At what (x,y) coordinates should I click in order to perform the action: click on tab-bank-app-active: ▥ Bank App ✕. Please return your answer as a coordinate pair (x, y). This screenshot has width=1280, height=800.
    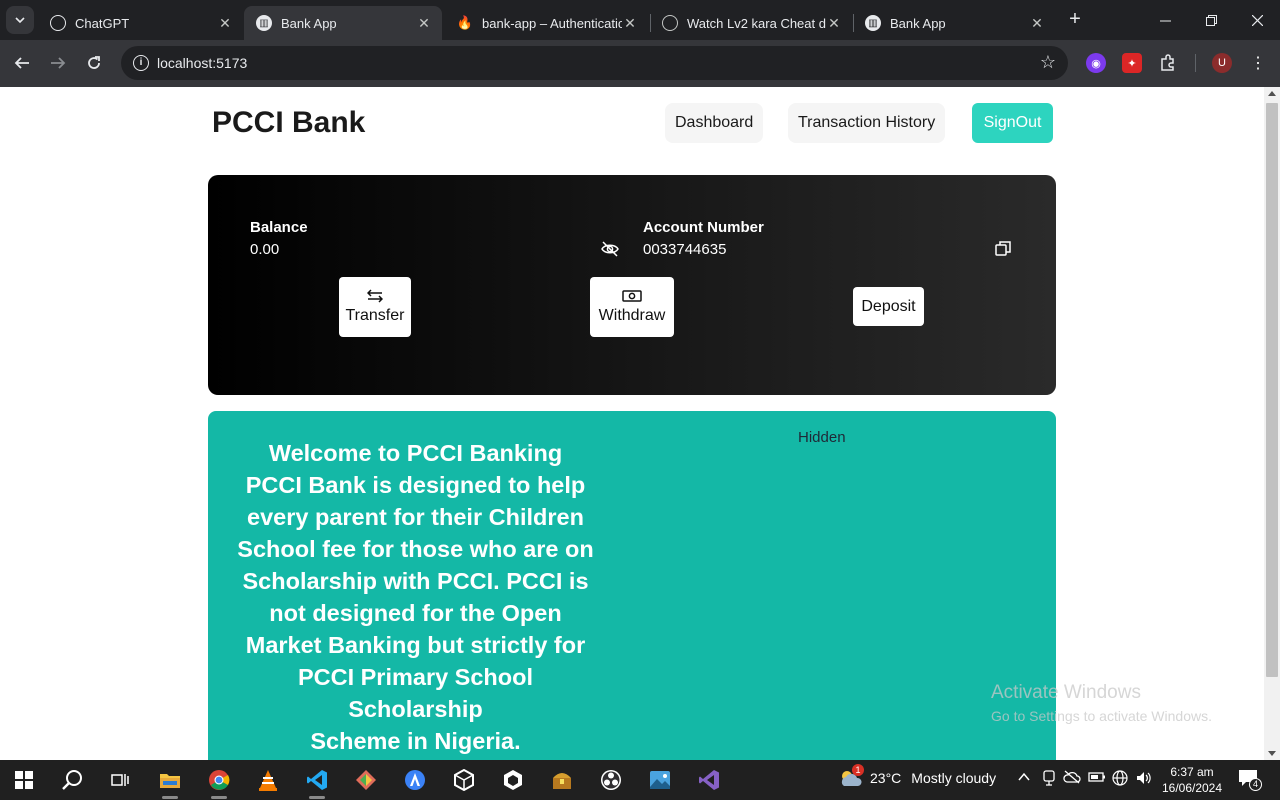
    Looking at the image, I should click on (343, 23).